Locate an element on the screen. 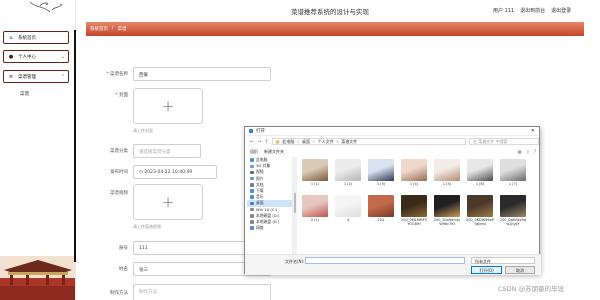 The image size is (600, 300). file-thumbnail: 200_0MLMMF5YOG8IH is located at coordinates (414, 210).